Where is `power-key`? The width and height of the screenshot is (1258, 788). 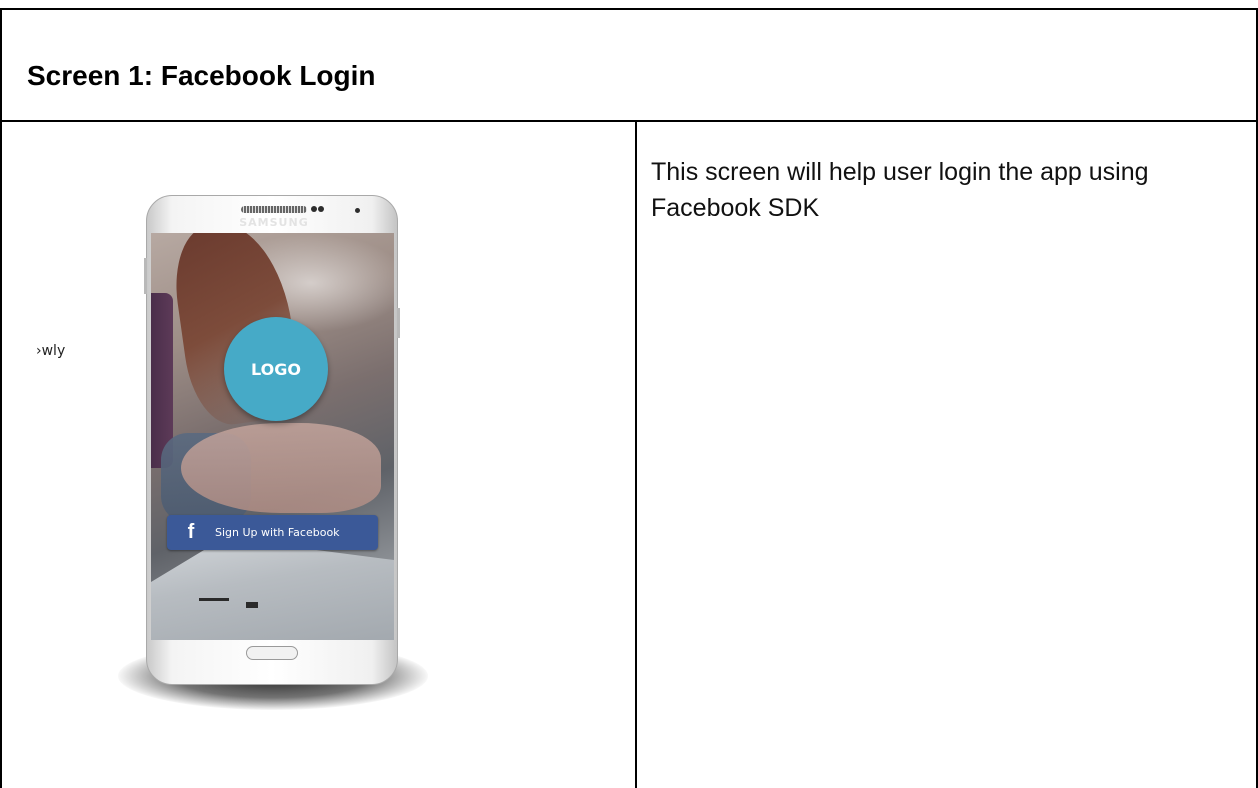 power-key is located at coordinates (398, 323).